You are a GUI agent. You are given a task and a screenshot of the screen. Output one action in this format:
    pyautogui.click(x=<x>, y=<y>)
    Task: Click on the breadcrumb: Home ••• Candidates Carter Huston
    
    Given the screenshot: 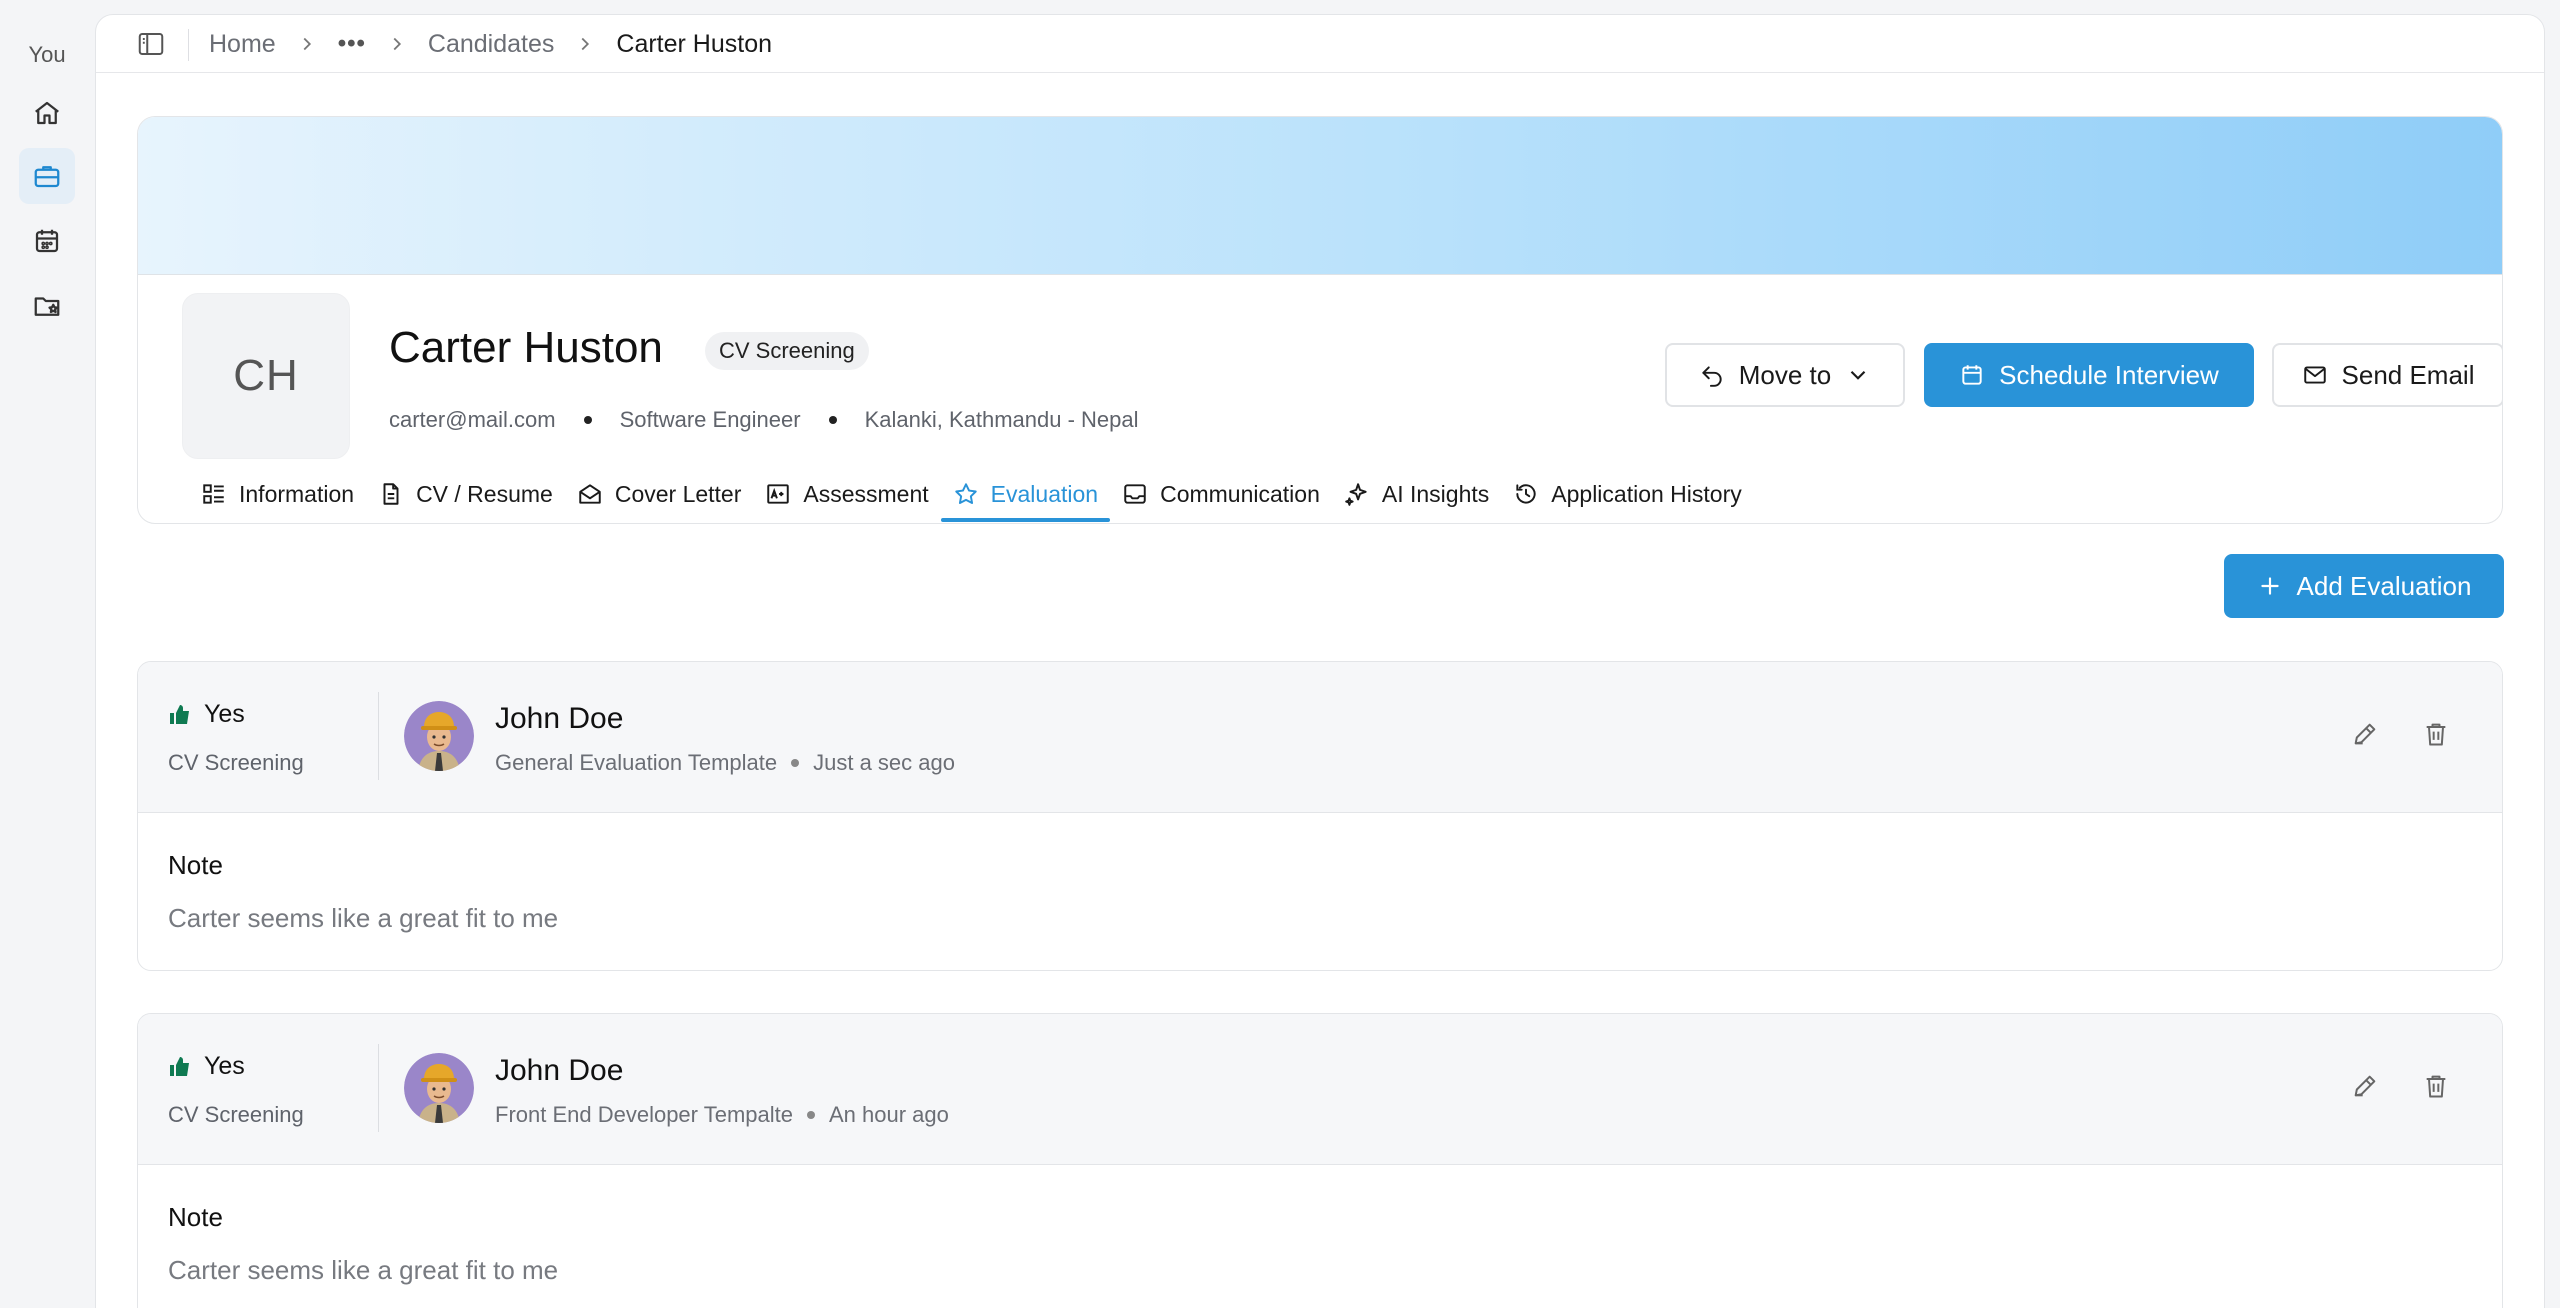 What is the action you would take?
    pyautogui.click(x=490, y=44)
    